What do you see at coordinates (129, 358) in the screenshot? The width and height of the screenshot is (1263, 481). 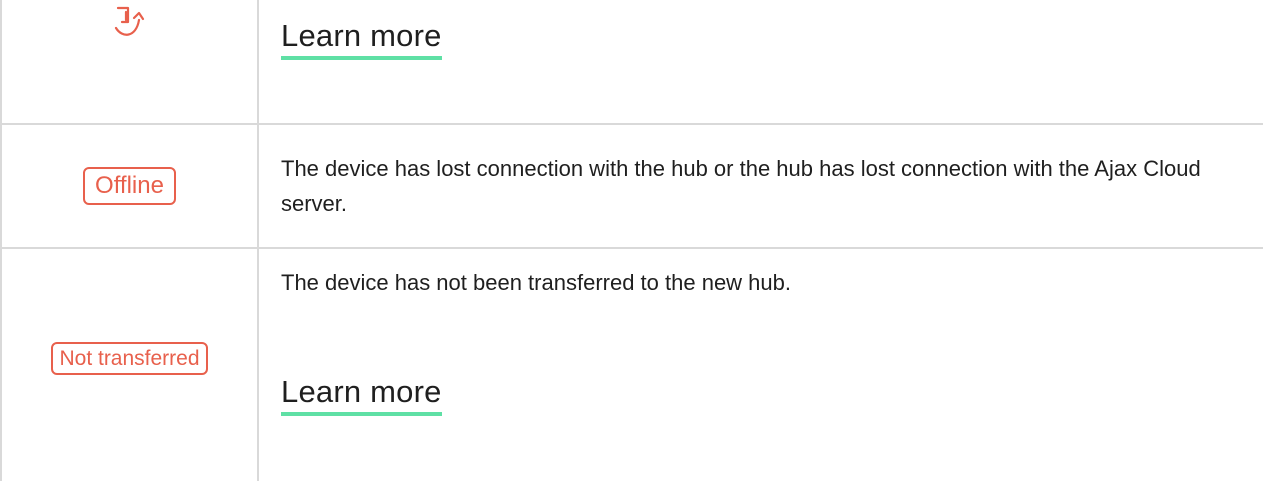 I see `not-transferred-status-badge: Not transferred` at bounding box center [129, 358].